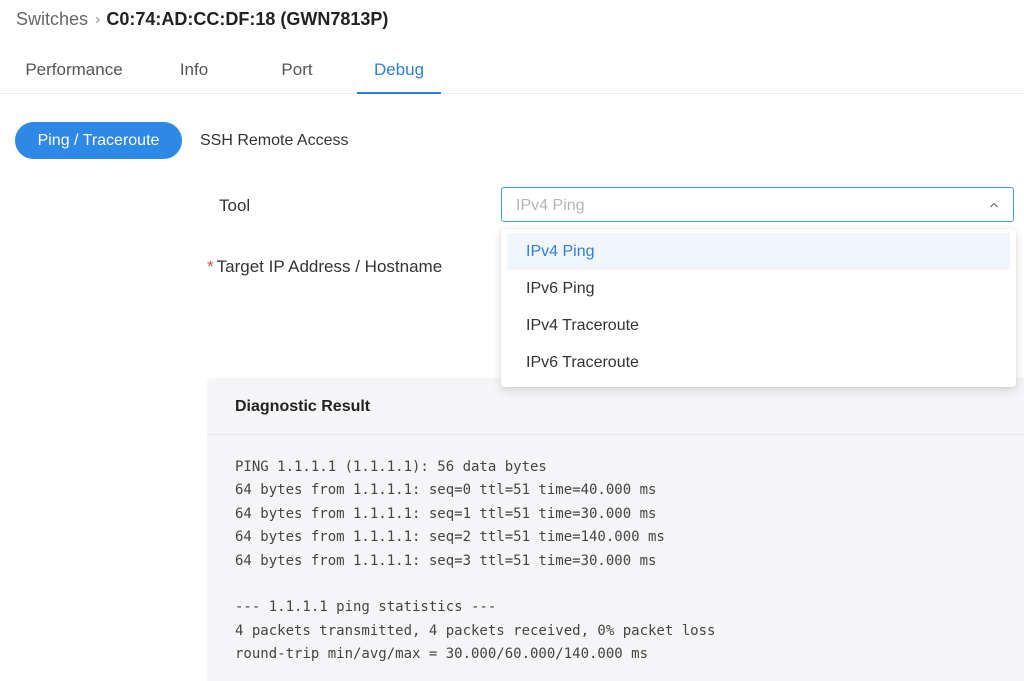  What do you see at coordinates (297, 70) in the screenshot?
I see `tab-port: Port` at bounding box center [297, 70].